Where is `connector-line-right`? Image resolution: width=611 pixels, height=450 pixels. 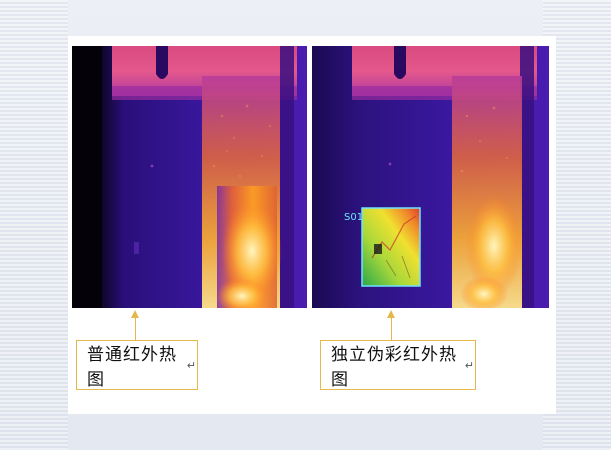 connector-line-right is located at coordinates (391, 328).